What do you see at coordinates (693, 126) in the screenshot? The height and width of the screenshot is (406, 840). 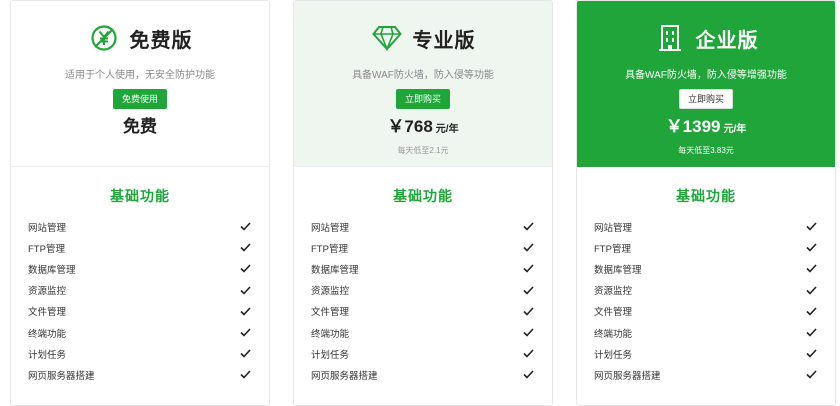 I see `price-amount: ￥1399` at bounding box center [693, 126].